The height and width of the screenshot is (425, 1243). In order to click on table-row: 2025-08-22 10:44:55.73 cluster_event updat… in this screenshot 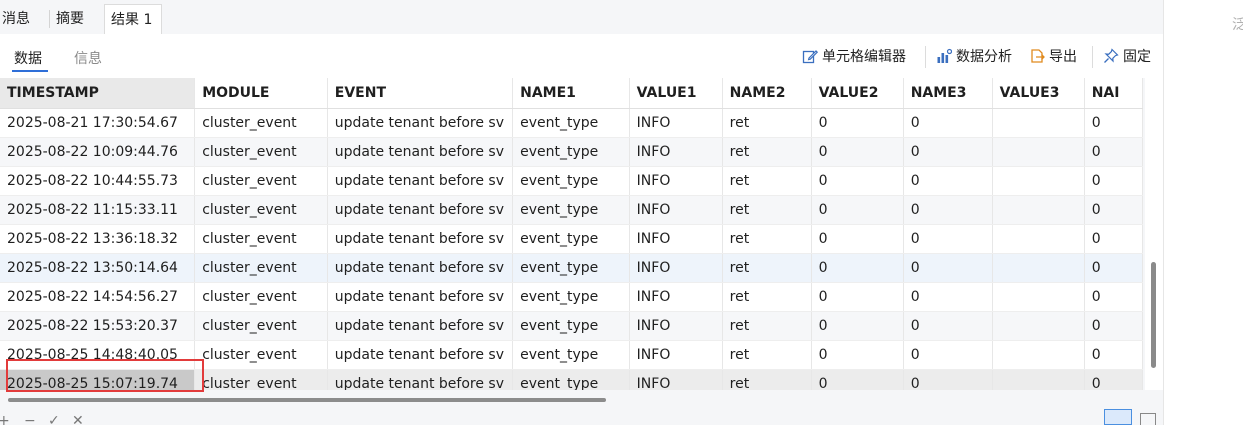, I will do `click(571, 181)`.